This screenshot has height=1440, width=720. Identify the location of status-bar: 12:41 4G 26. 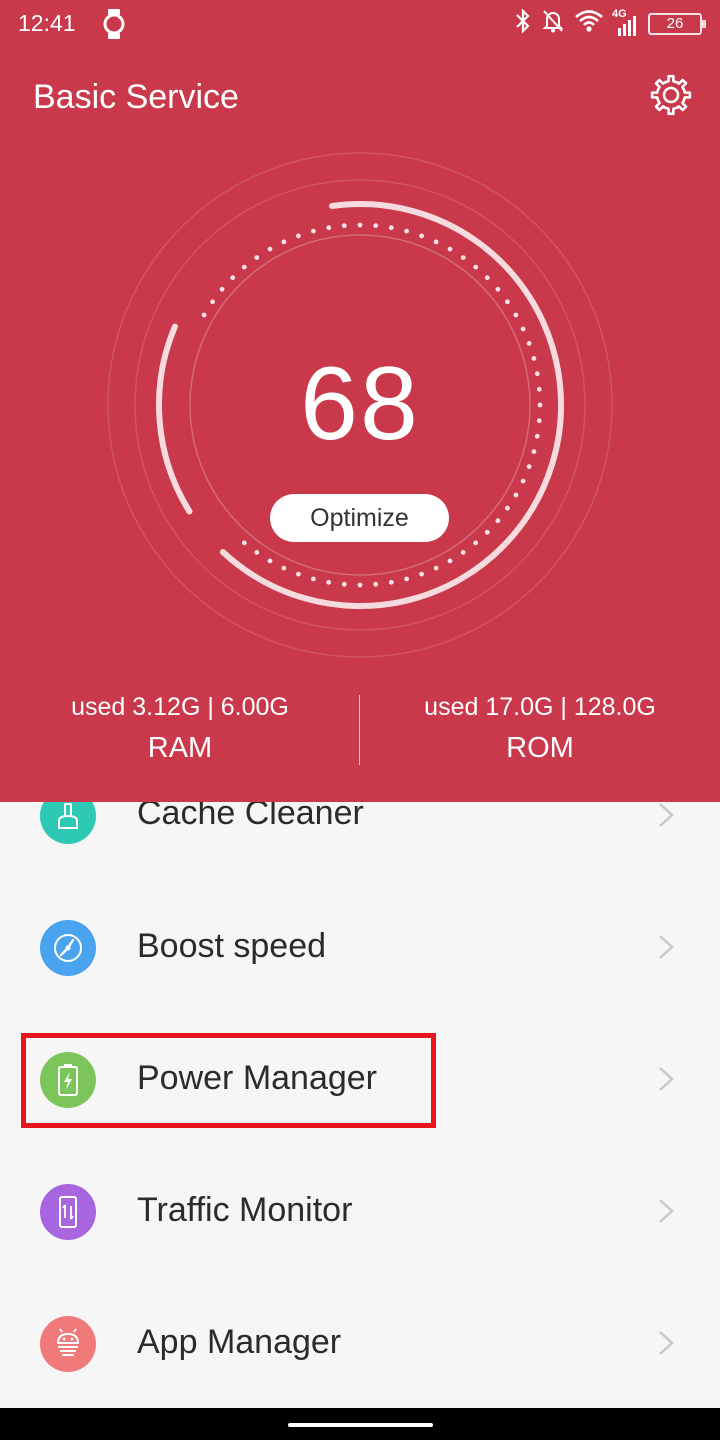
(360, 26).